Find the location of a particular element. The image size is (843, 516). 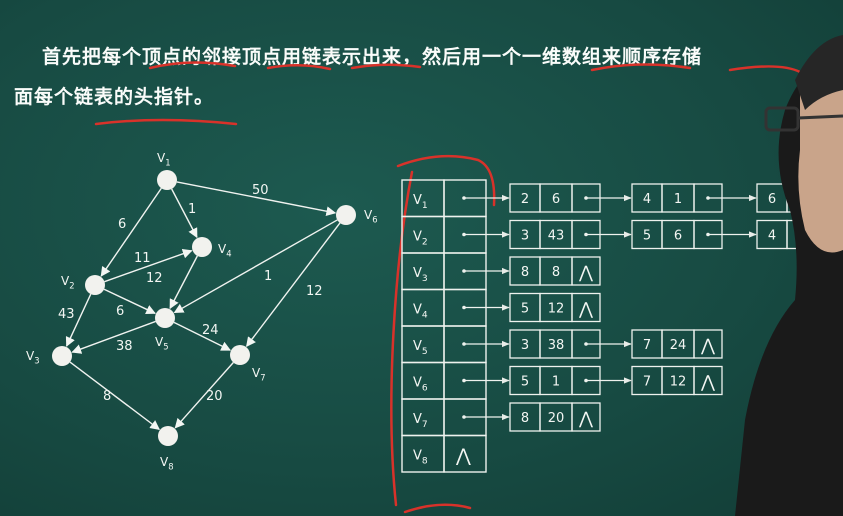

list-node-weight: 8 is located at coordinates (556, 272).